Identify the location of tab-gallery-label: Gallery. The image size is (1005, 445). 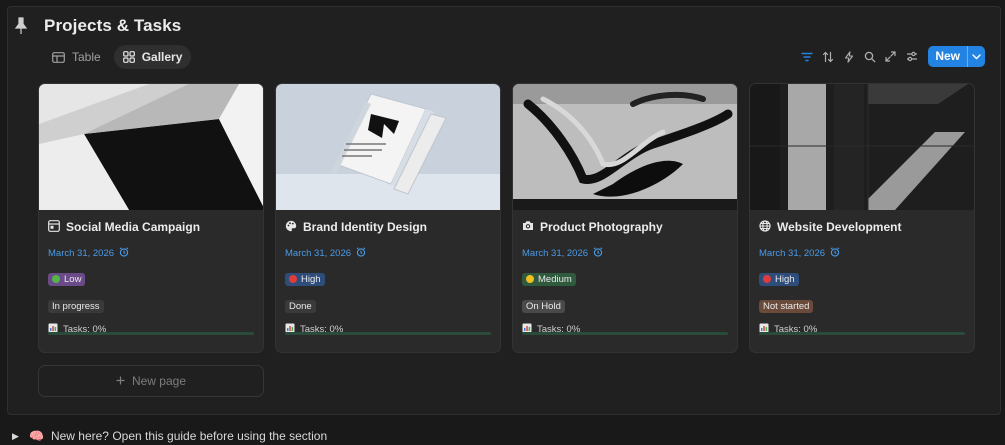
(162, 57).